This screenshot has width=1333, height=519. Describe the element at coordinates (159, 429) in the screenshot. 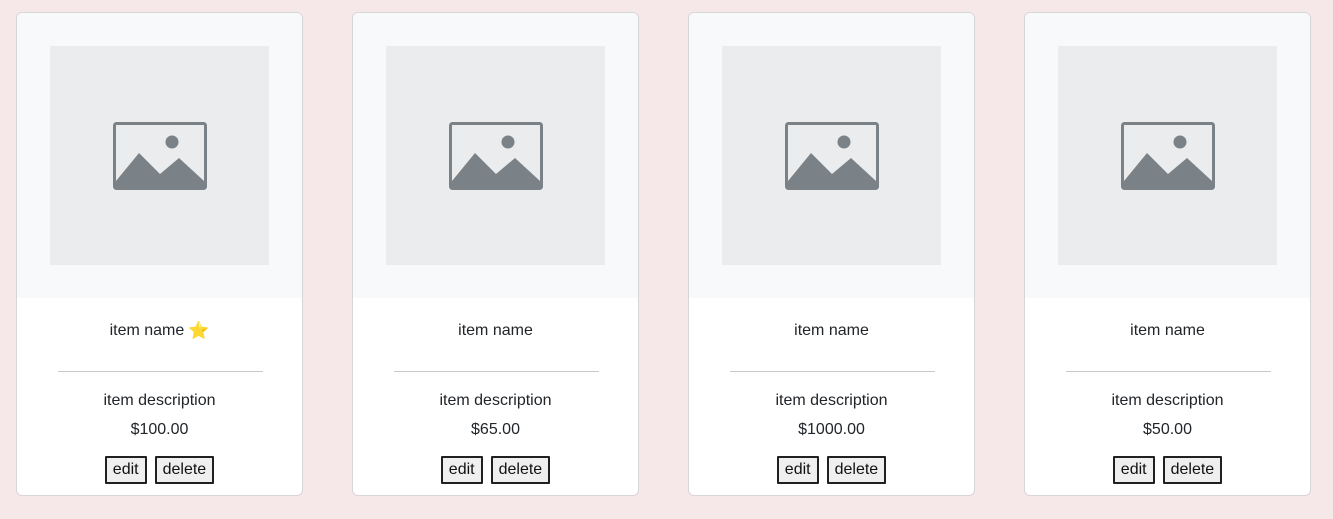

I see `item-price: $100.00` at that location.